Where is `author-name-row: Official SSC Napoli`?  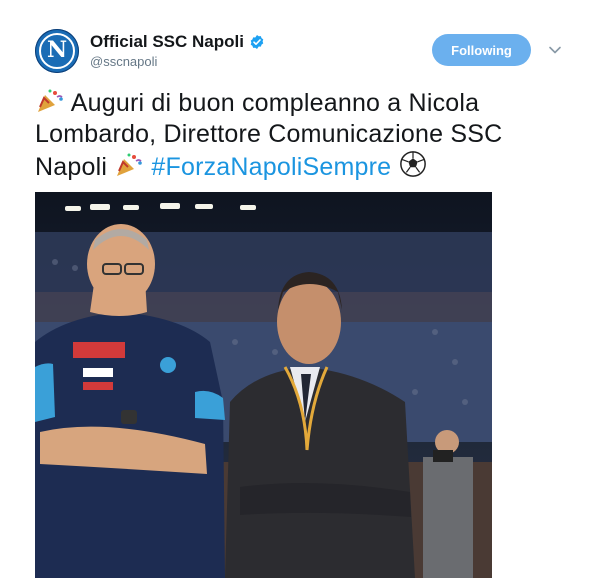
author-name-row: Official SSC Napoli is located at coordinates (177, 42).